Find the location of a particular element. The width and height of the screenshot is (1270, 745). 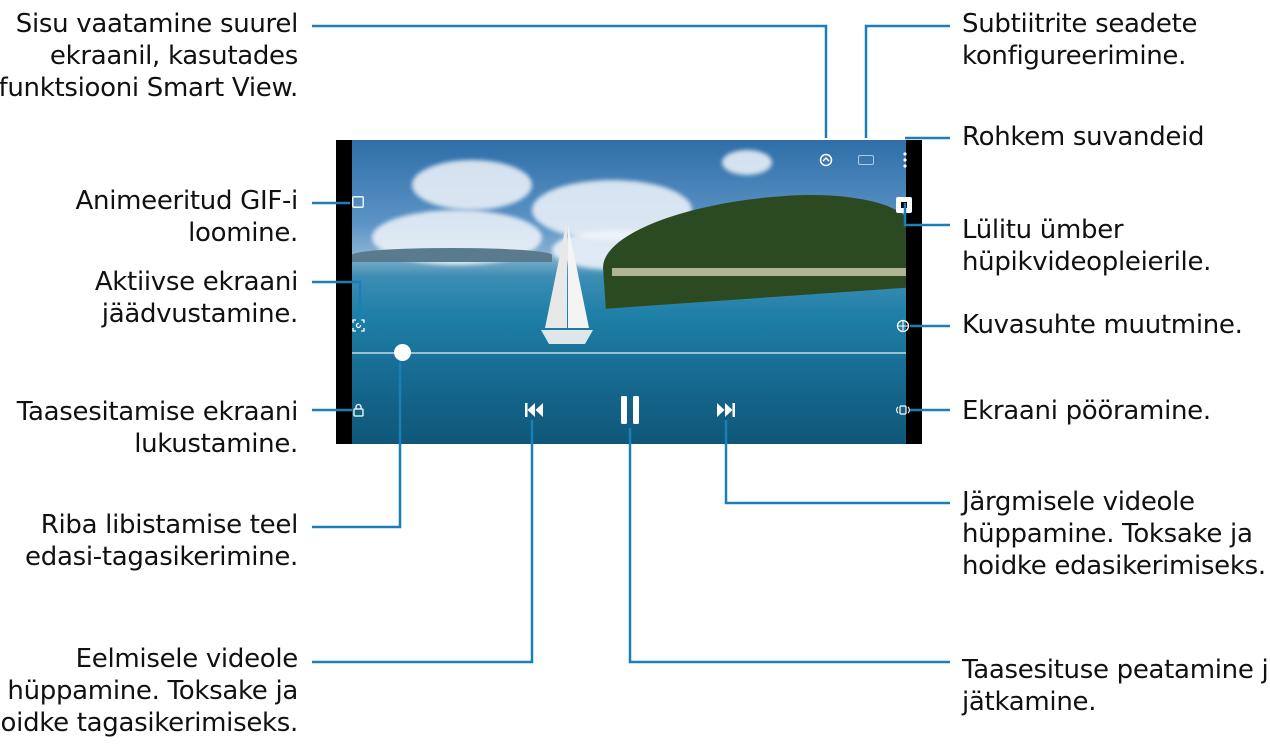

callout-gif: Animeeritud GIF-i loomine. is located at coordinates (187, 217).